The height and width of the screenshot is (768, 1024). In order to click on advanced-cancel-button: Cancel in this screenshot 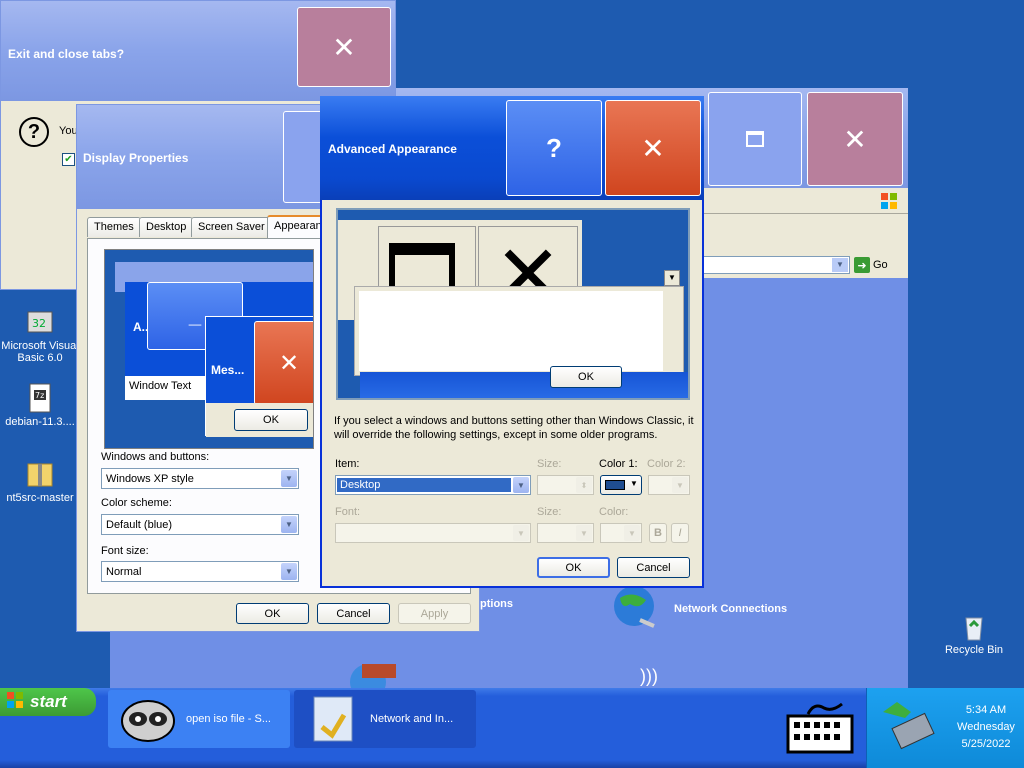, I will do `click(653, 567)`.